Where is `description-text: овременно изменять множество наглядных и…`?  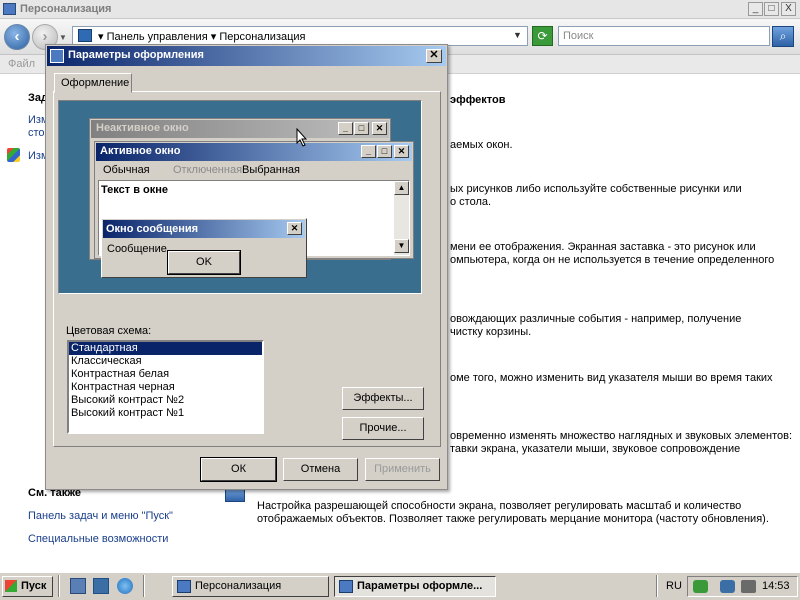
description-text: овременно изменять множество наглядных и… is located at coordinates (621, 436).